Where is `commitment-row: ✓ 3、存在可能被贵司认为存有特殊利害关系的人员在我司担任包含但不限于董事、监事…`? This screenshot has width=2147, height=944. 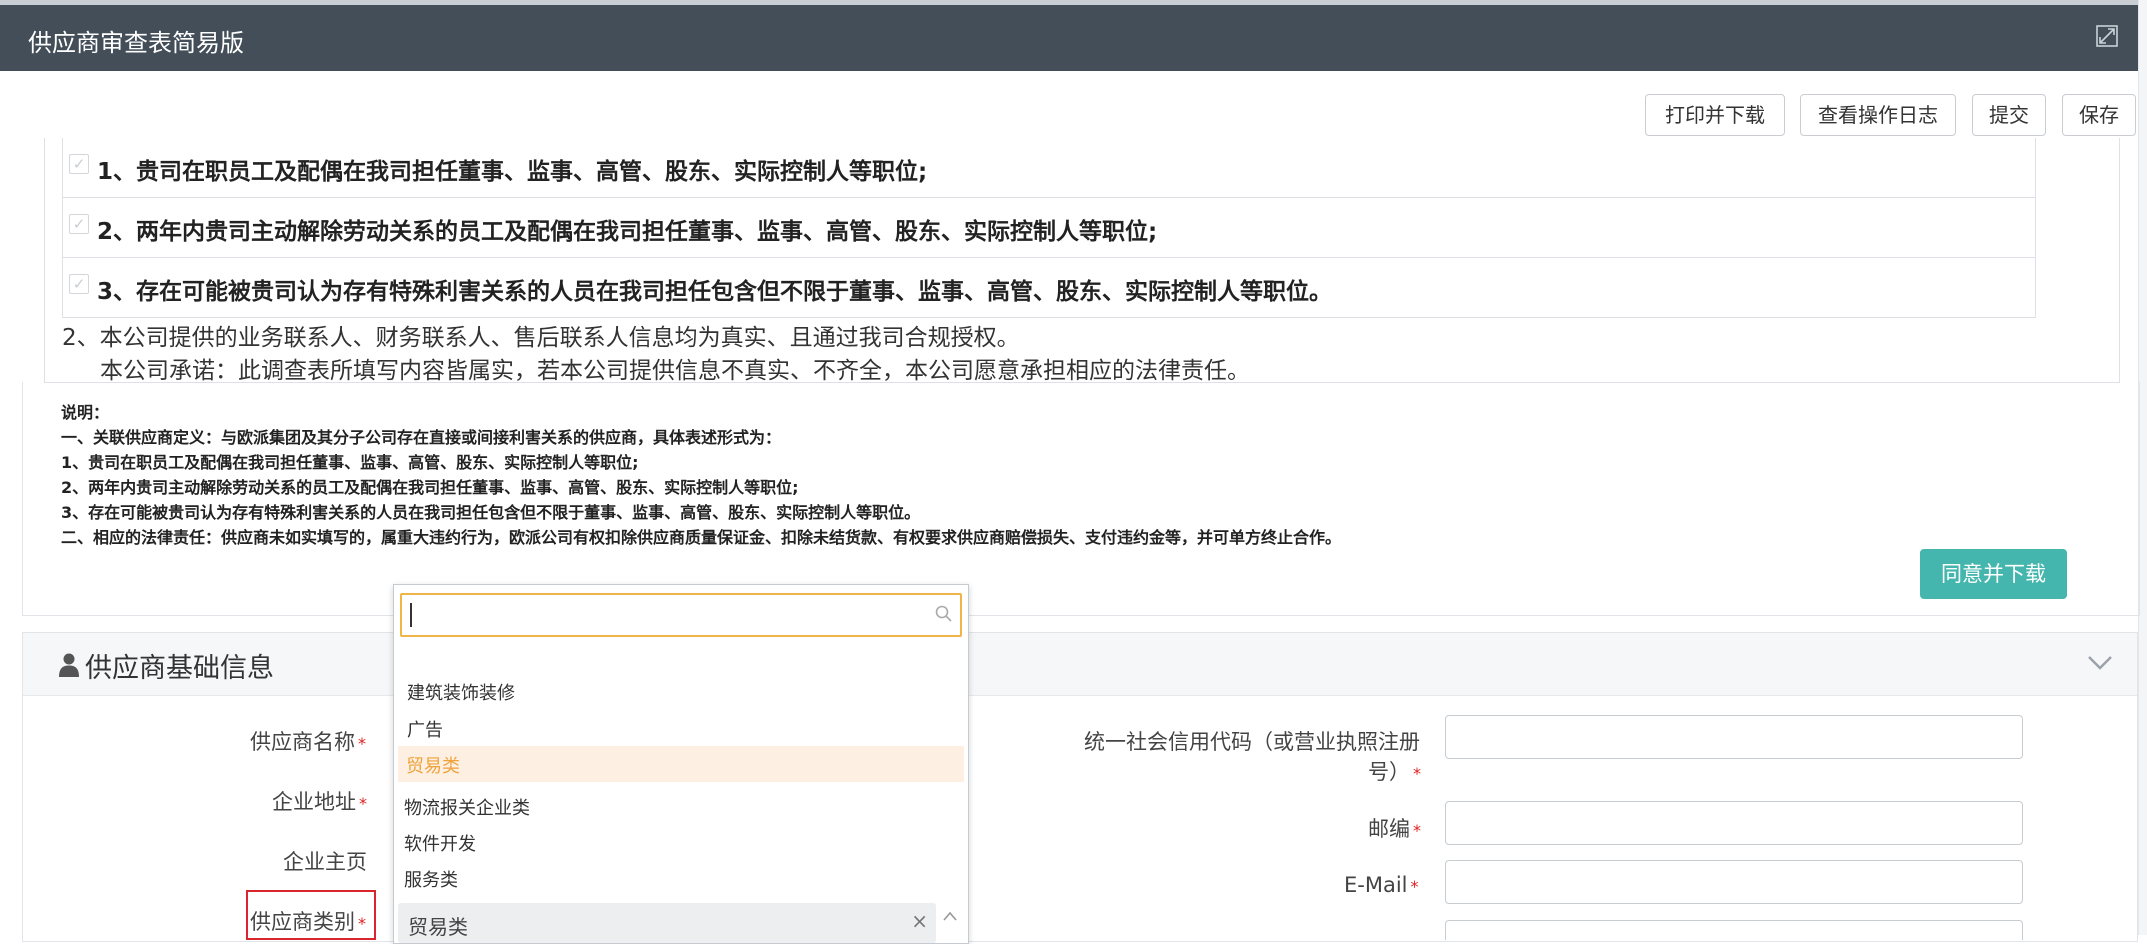
commitment-row: ✓ 3、存在可能被贵司认为存有特殊利害关系的人员在我司担任包含但不限于董事、监事… is located at coordinates (1049, 287).